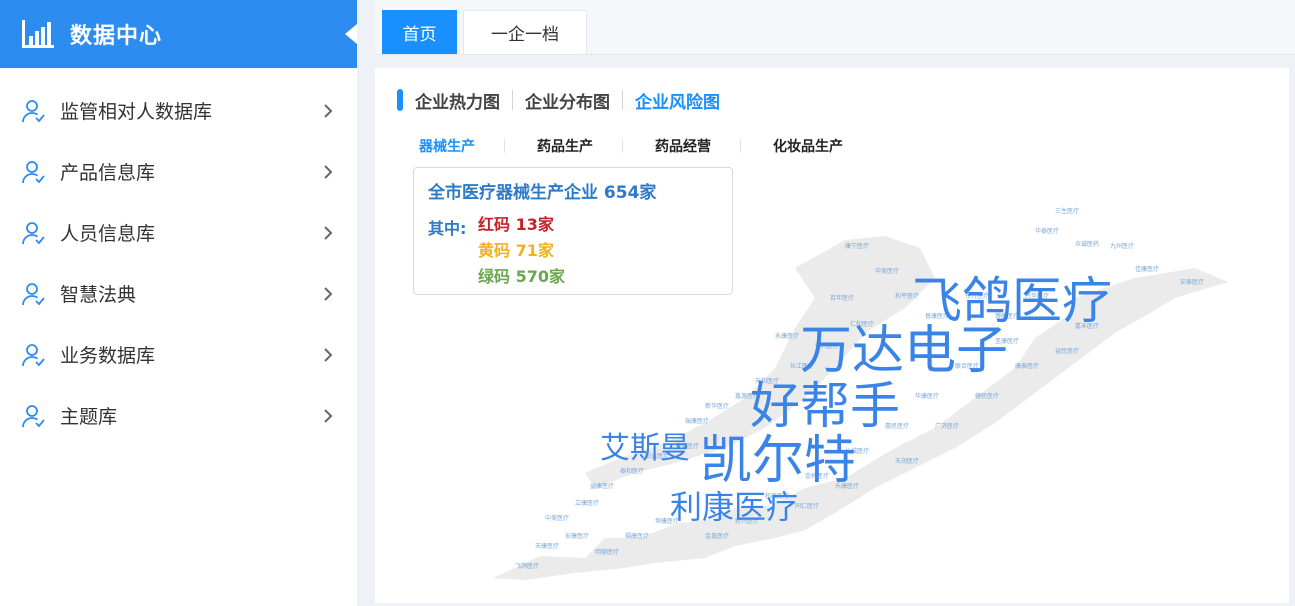 This screenshot has height=606, width=1295. I want to click on sidebar-item-label: 监管相对人数据库, so click(136, 112).